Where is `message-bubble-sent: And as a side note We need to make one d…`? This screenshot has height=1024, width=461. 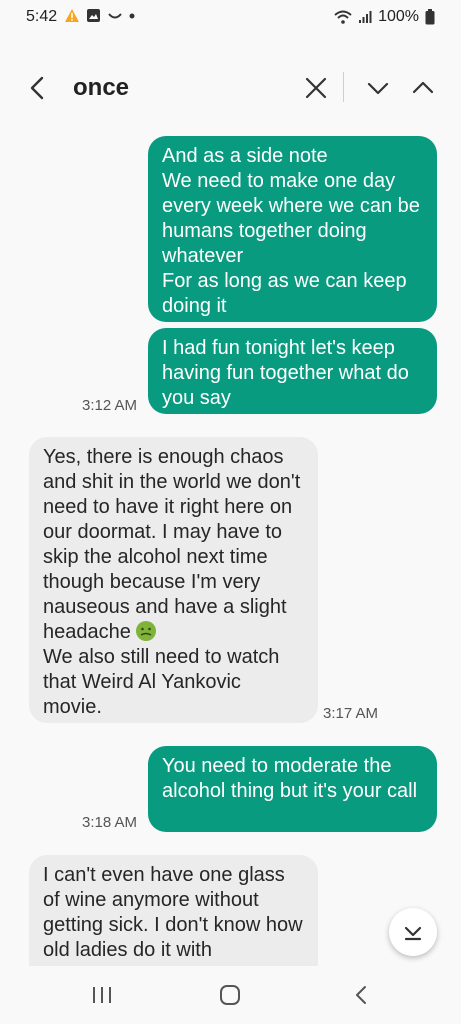 message-bubble-sent: And as a side note We need to make one d… is located at coordinates (292, 229).